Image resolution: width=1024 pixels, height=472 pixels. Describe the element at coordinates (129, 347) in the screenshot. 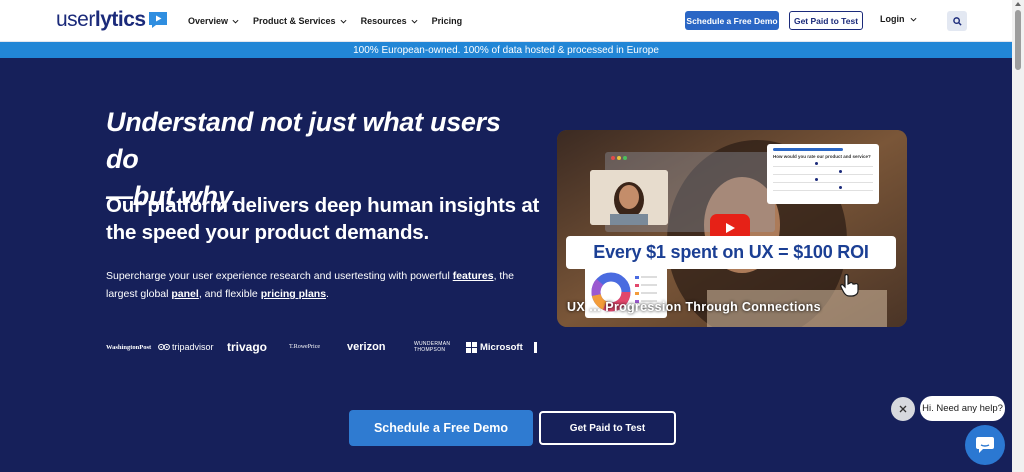

I see `washington-post-logo: WashingtonPost` at that location.